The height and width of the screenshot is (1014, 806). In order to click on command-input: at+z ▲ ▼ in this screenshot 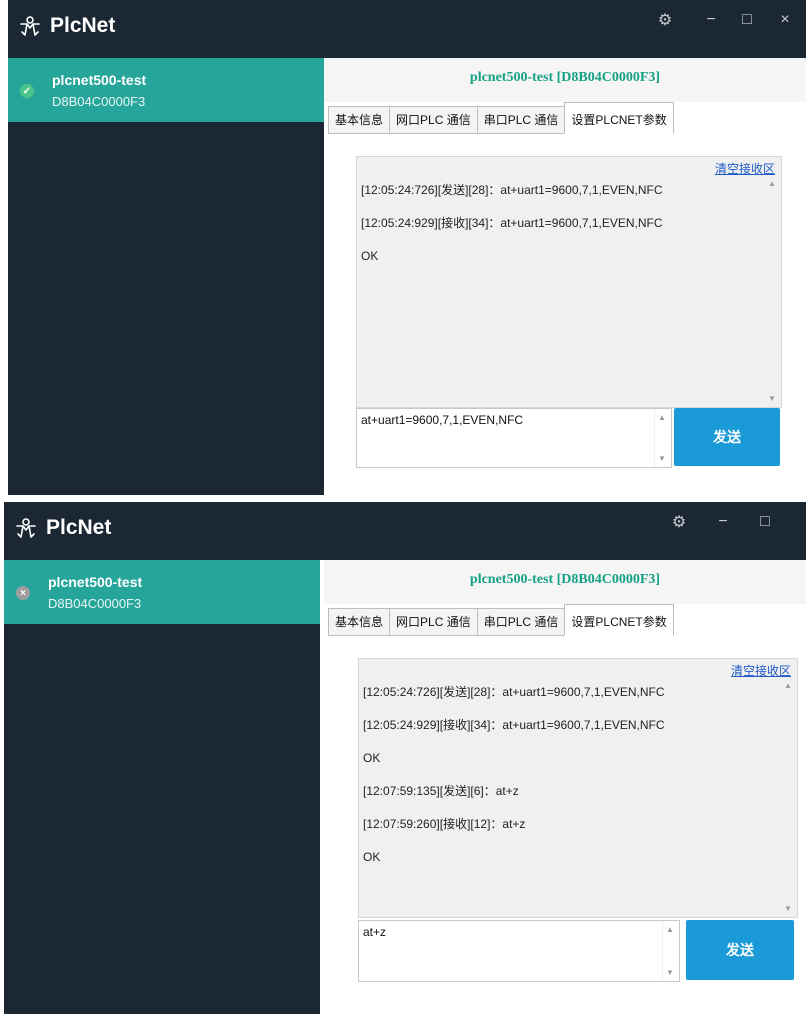, I will do `click(519, 951)`.